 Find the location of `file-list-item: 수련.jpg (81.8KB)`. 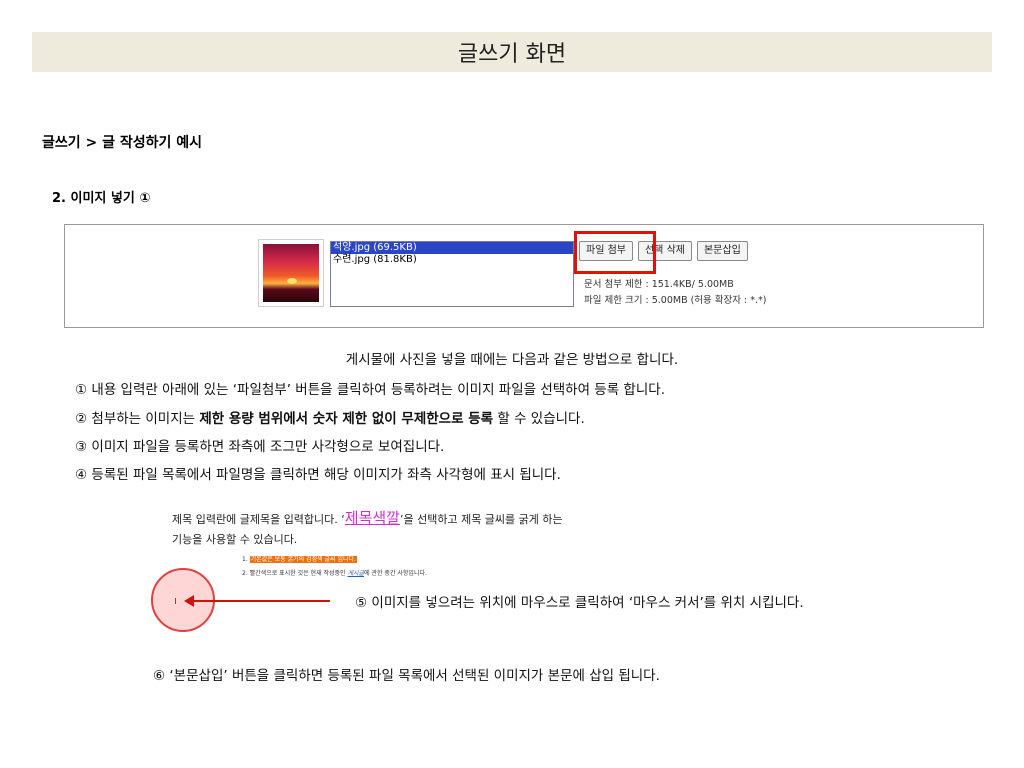

file-list-item: 수련.jpg (81.8KB) is located at coordinates (452, 260).